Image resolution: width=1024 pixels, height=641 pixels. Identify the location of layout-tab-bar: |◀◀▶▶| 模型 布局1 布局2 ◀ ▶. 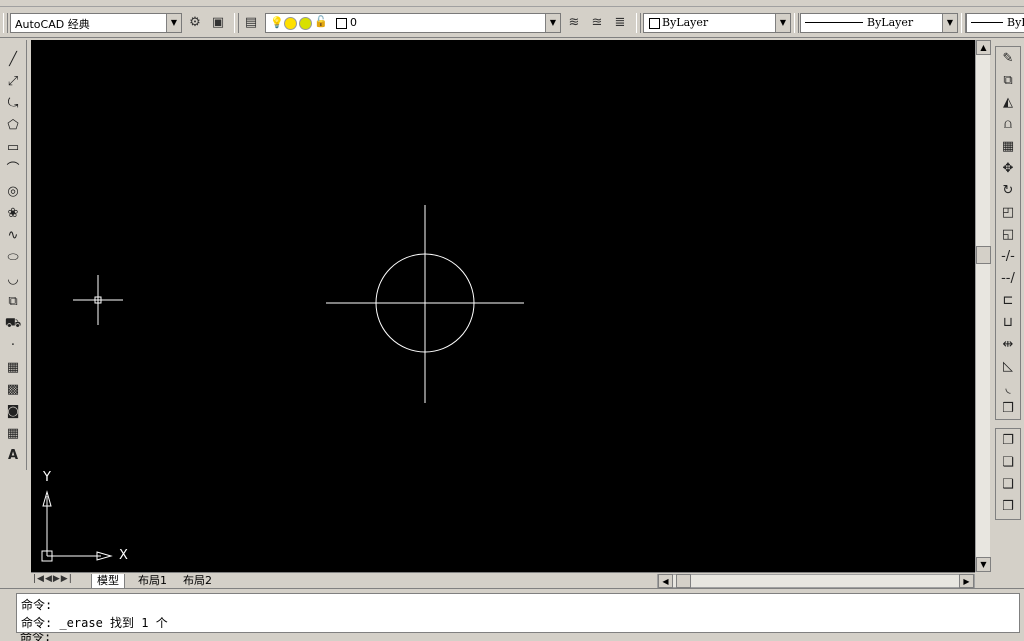
(503, 580).